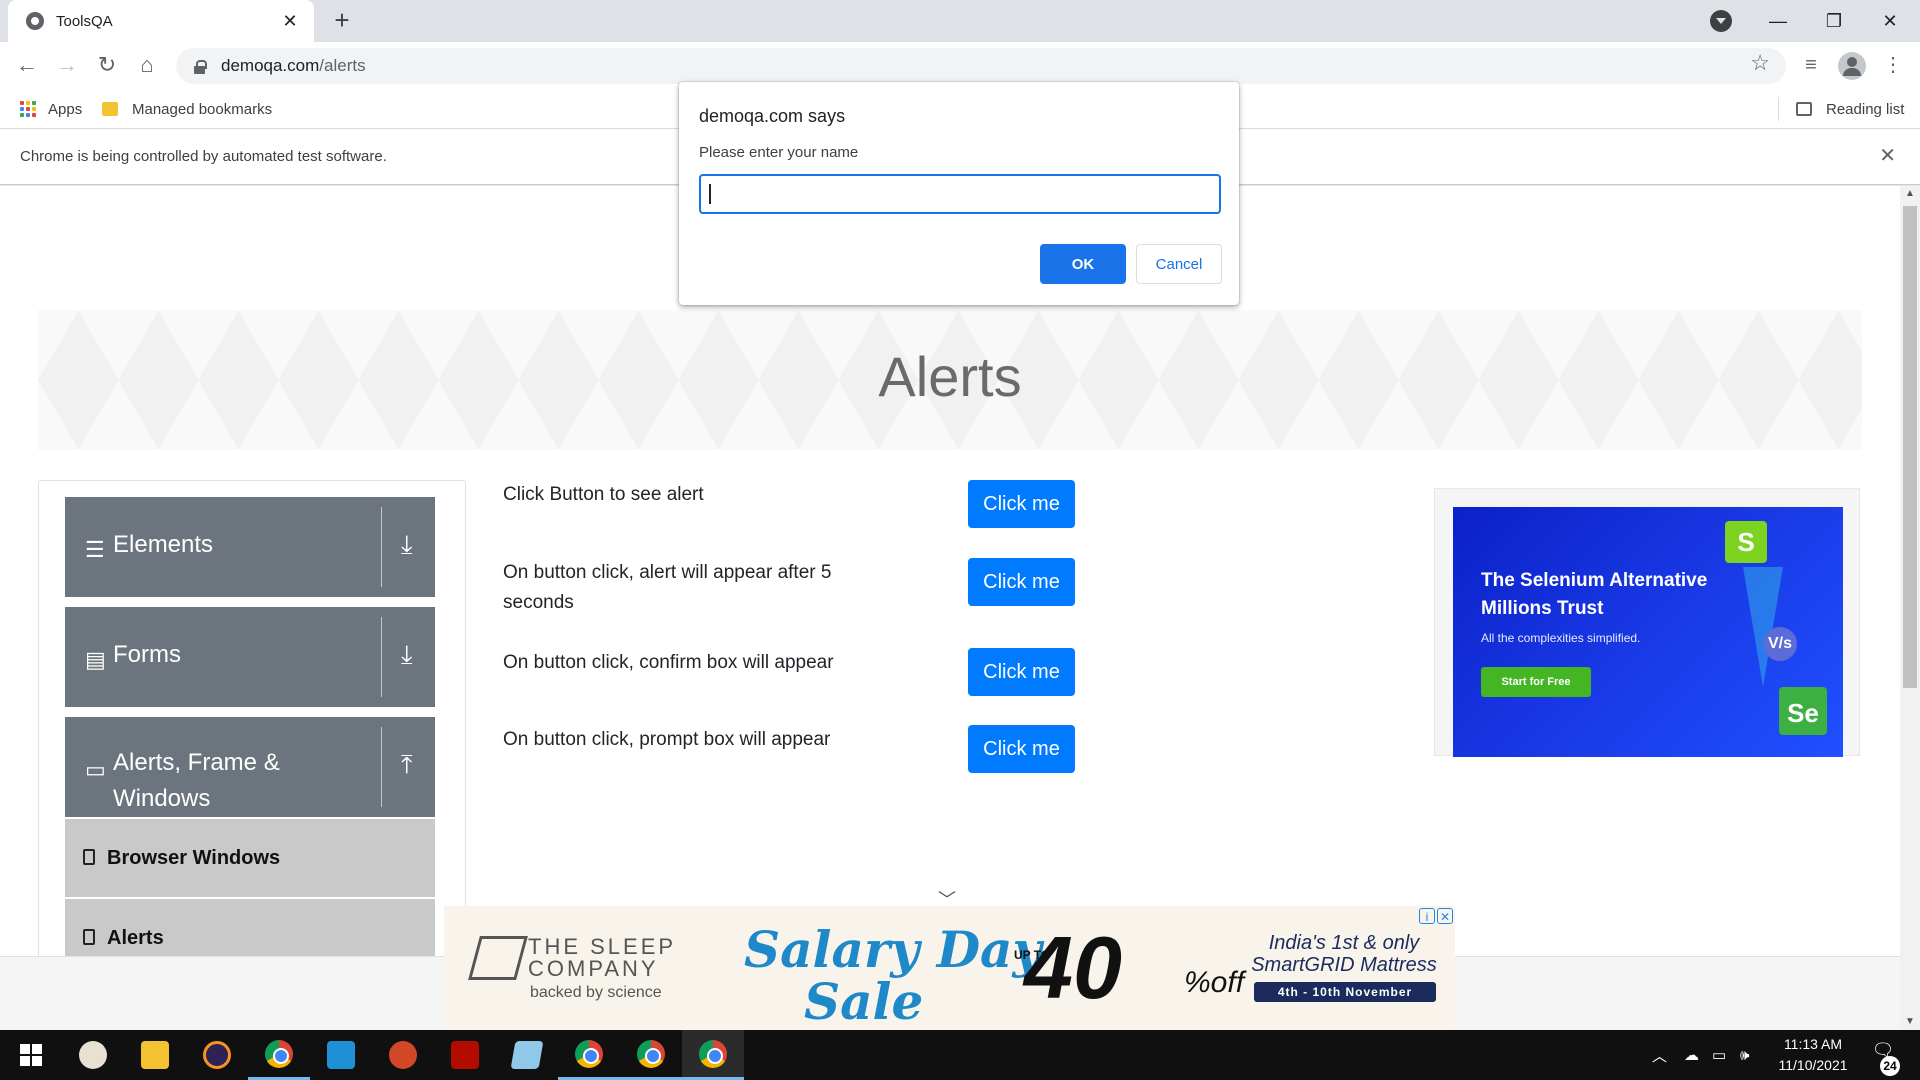  Describe the element at coordinates (1021, 672) in the screenshot. I see `confirm-button: Click me` at that location.